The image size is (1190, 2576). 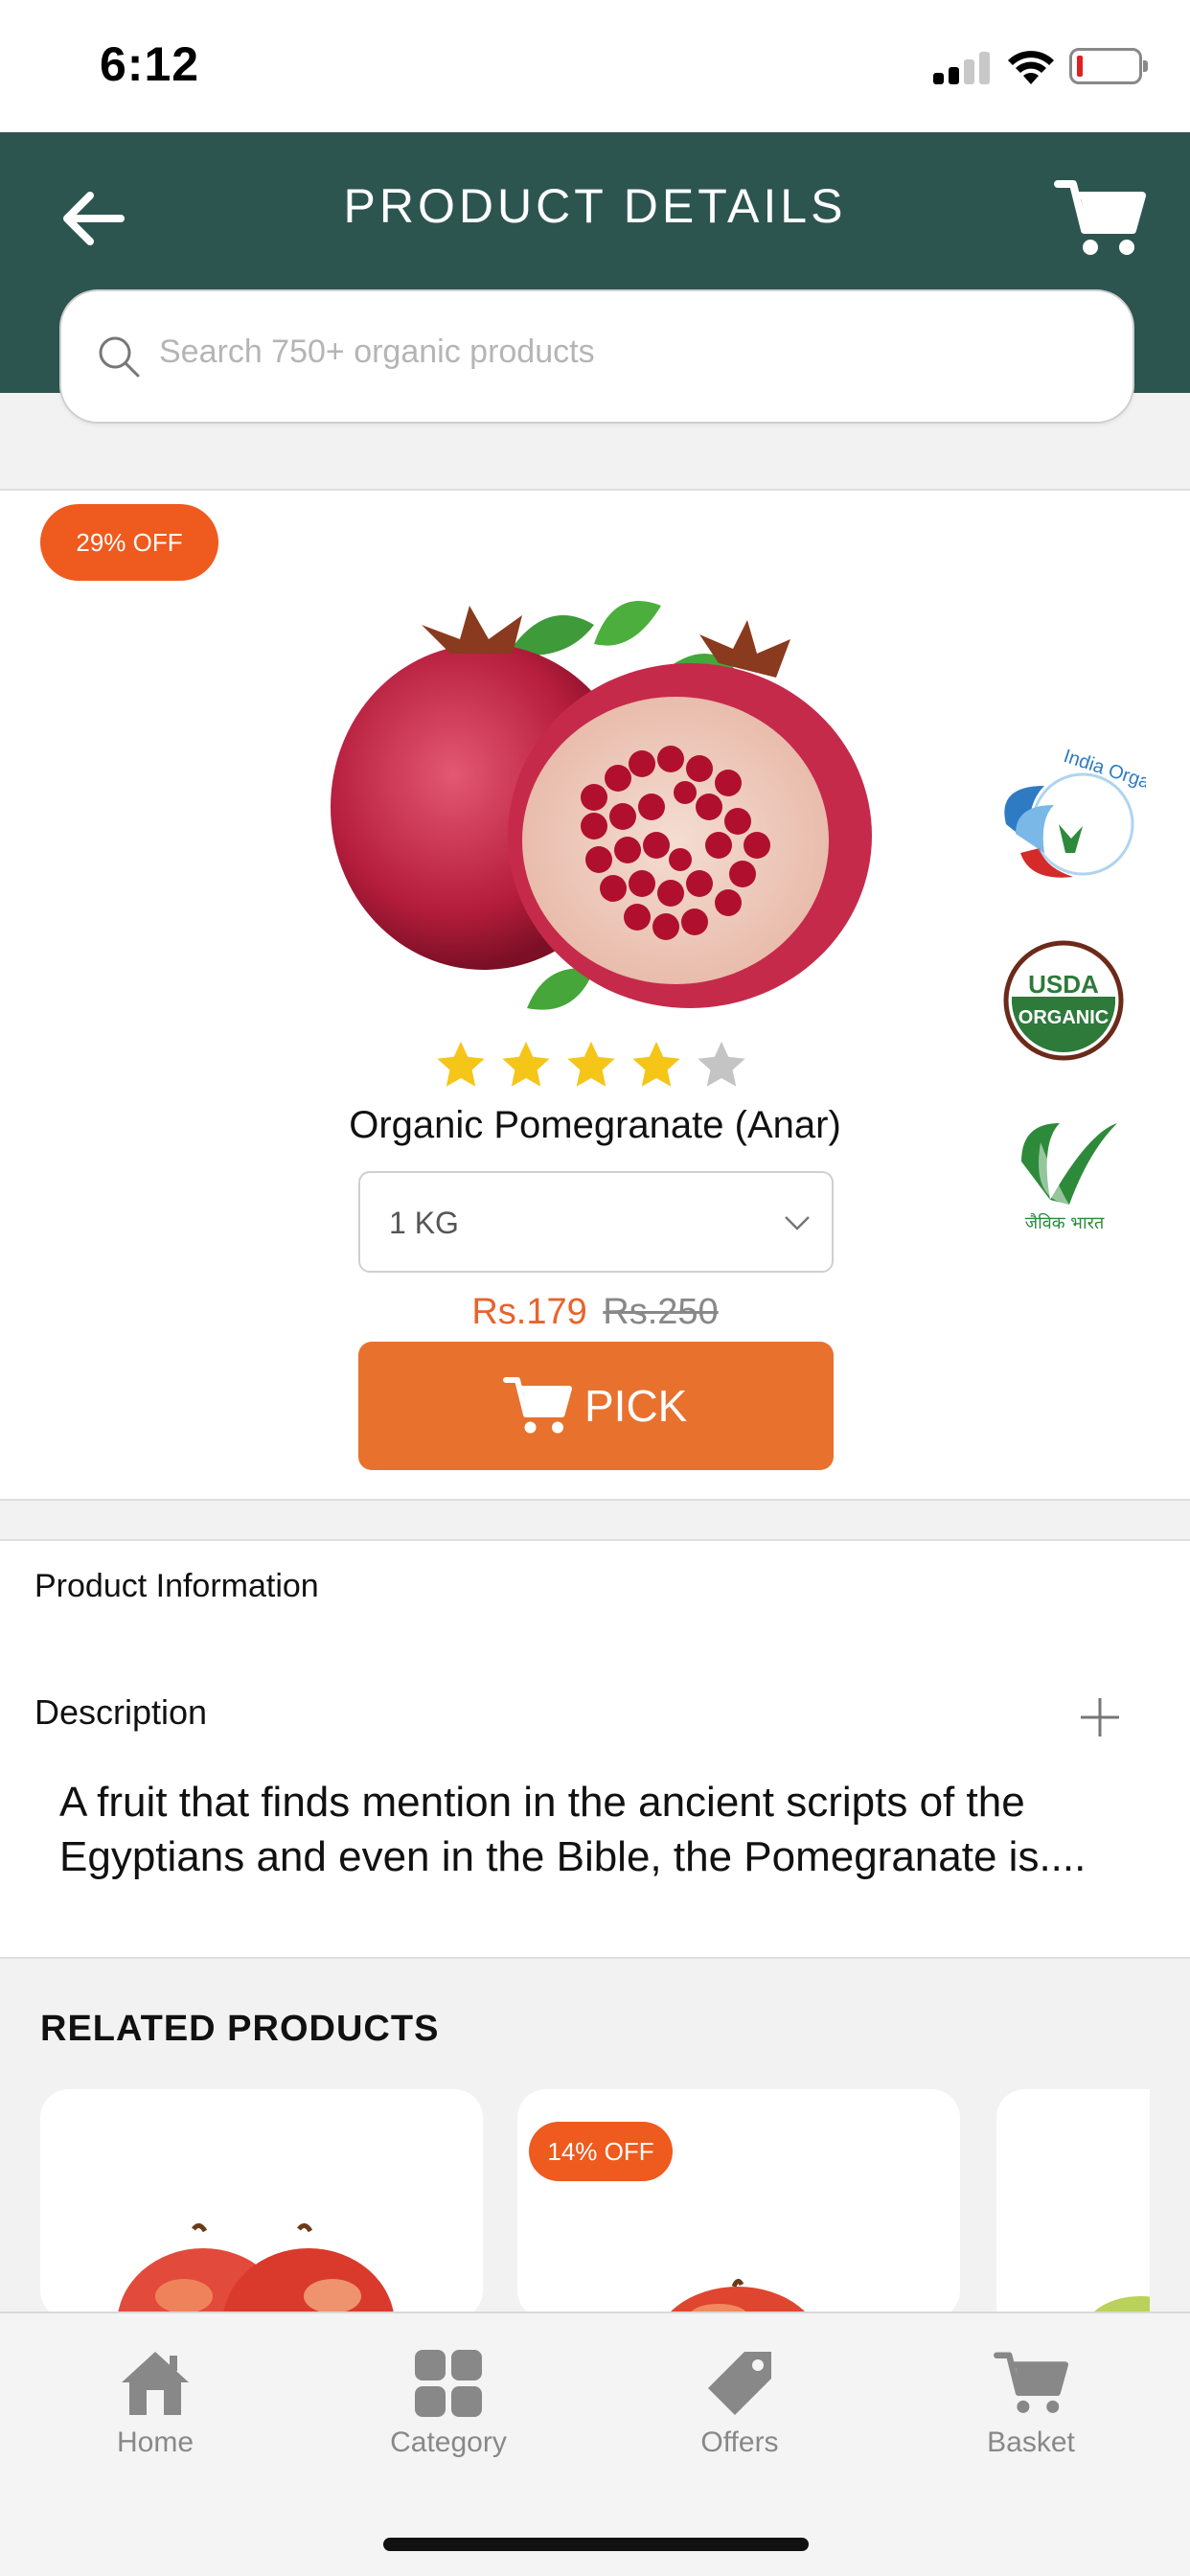 What do you see at coordinates (1031, 67) in the screenshot?
I see `wifi-icon` at bounding box center [1031, 67].